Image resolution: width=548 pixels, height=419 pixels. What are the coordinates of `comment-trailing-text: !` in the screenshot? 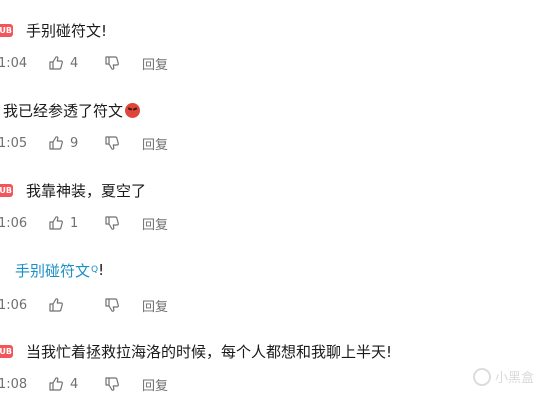 It's located at (101, 270).